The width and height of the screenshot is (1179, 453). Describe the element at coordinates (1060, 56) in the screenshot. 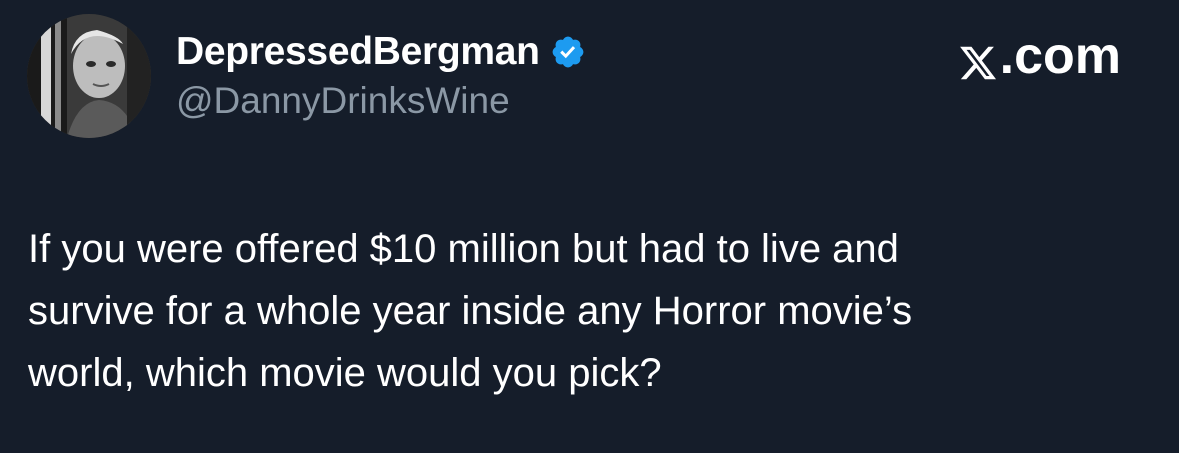

I see `brand-suffix: .com` at that location.